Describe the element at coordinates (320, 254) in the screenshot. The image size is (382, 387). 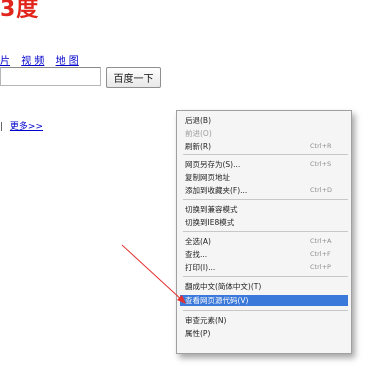
I see `menu-item-shortcut: Ctrl+F` at that location.